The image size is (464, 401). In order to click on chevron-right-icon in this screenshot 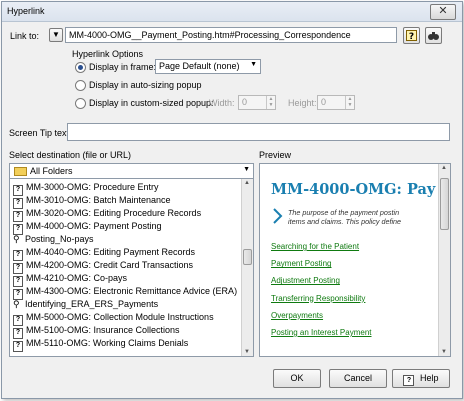, I will do `click(278, 216)`.